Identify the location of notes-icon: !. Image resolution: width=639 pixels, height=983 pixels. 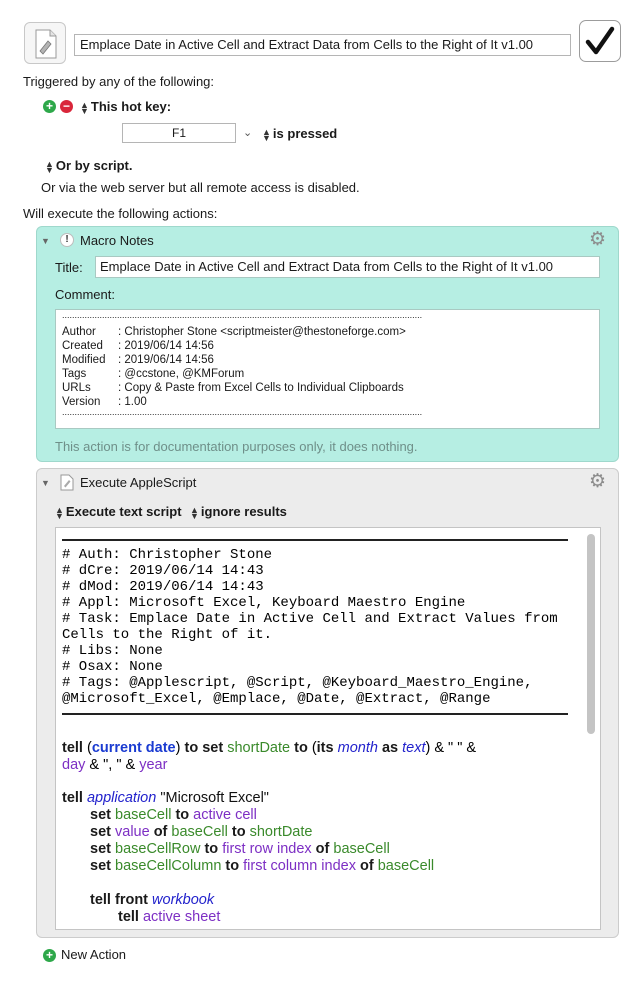
(67, 240).